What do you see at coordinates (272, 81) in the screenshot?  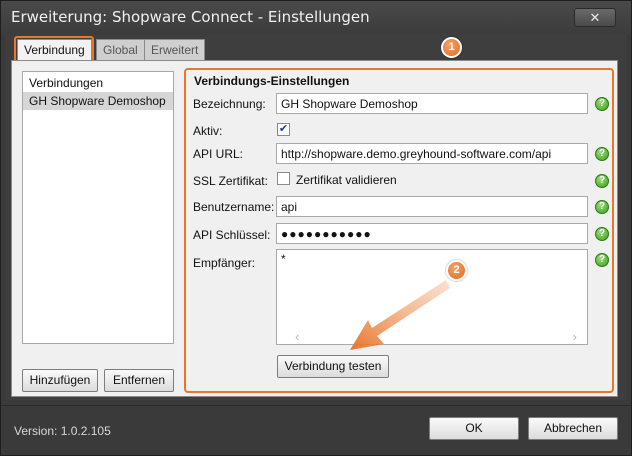 I see `settings-title: Verbindungs-Einstellungen` at bounding box center [272, 81].